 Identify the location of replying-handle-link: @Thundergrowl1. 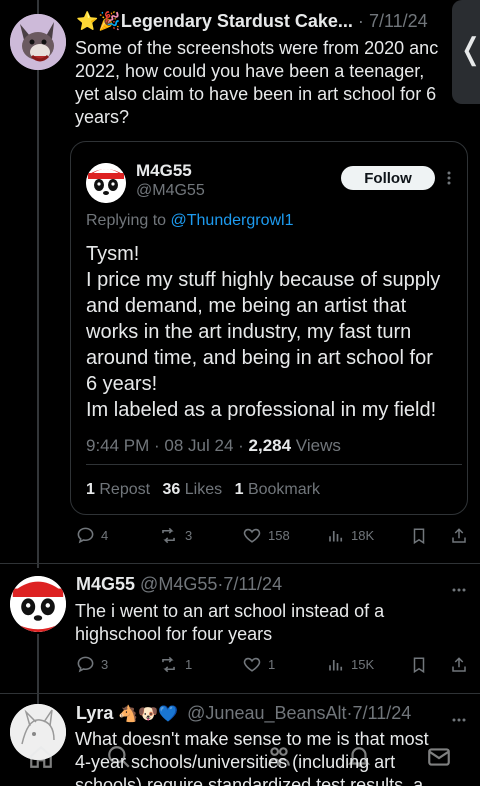
(232, 220).